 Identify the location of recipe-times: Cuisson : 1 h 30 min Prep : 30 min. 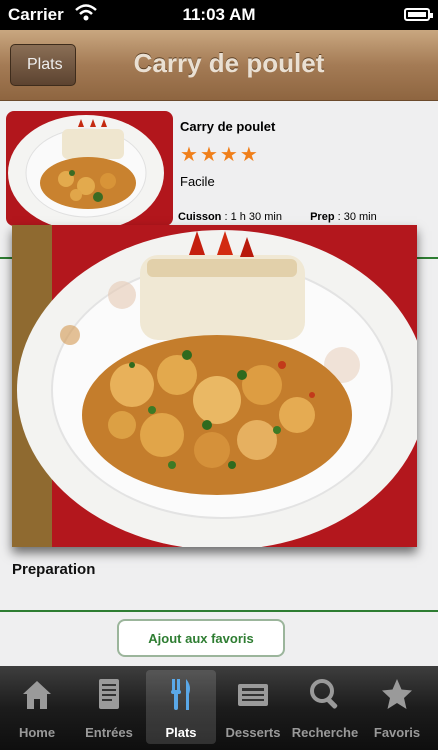
(308, 217).